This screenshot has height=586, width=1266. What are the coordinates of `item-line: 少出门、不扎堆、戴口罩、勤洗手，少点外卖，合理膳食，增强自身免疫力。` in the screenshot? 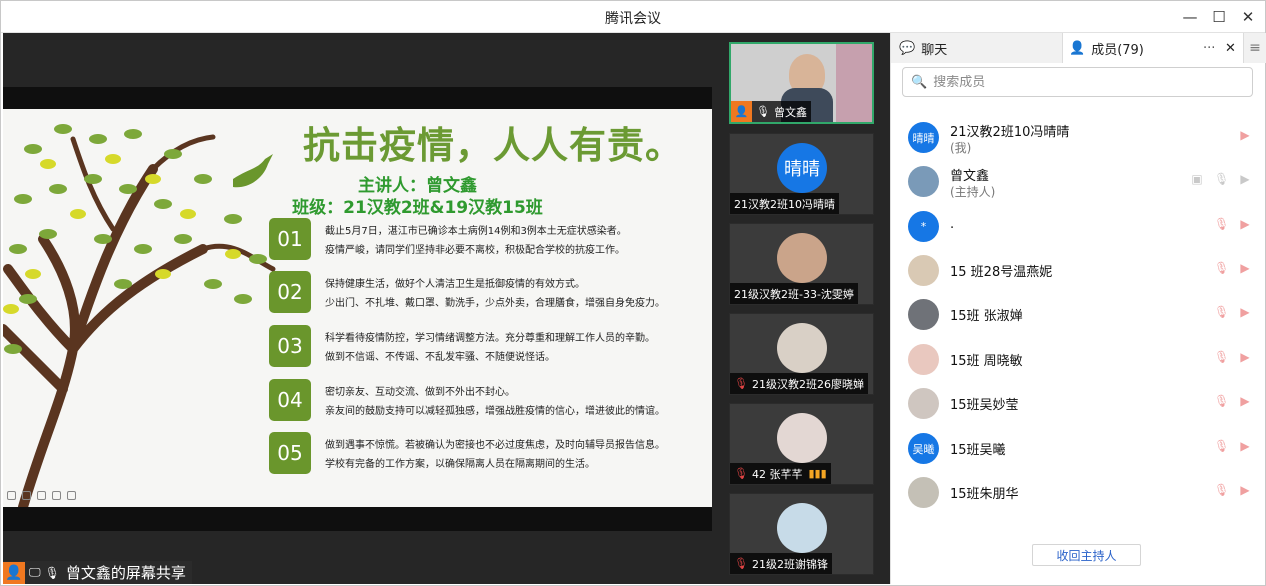 It's located at (495, 303).